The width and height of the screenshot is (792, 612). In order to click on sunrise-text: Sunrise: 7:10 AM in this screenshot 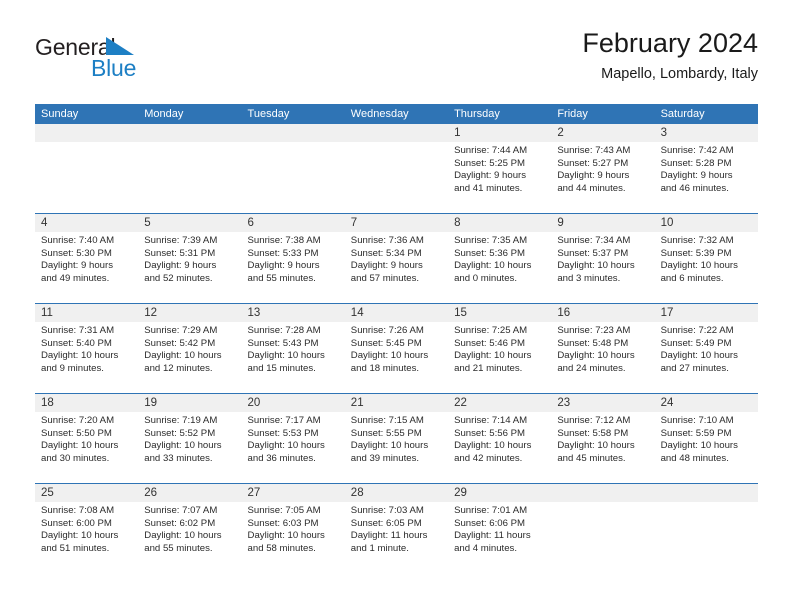, I will do `click(697, 420)`.